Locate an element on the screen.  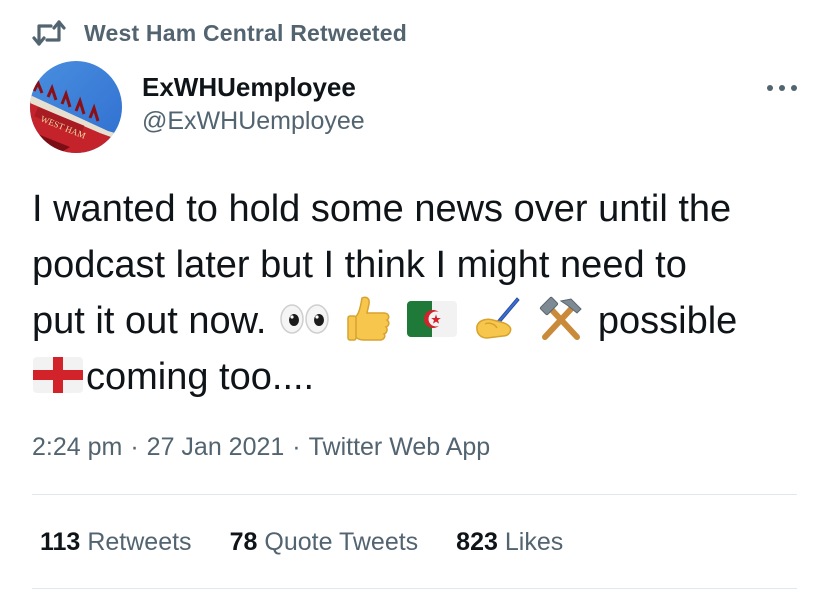
likes-label: Likes is located at coordinates (534, 542).